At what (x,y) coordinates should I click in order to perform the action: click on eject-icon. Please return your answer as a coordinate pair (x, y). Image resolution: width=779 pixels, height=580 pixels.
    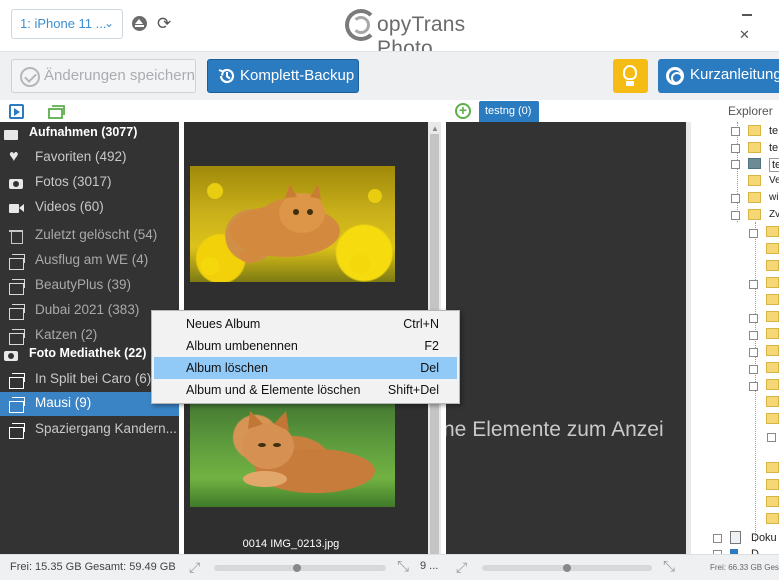
    Looking at the image, I should click on (139, 23).